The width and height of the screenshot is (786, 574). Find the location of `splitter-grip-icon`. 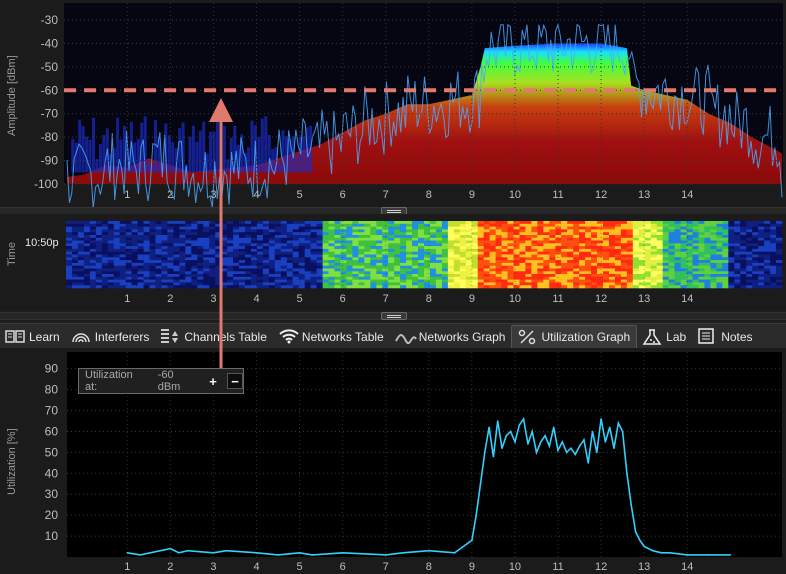

splitter-grip-icon is located at coordinates (394, 316).